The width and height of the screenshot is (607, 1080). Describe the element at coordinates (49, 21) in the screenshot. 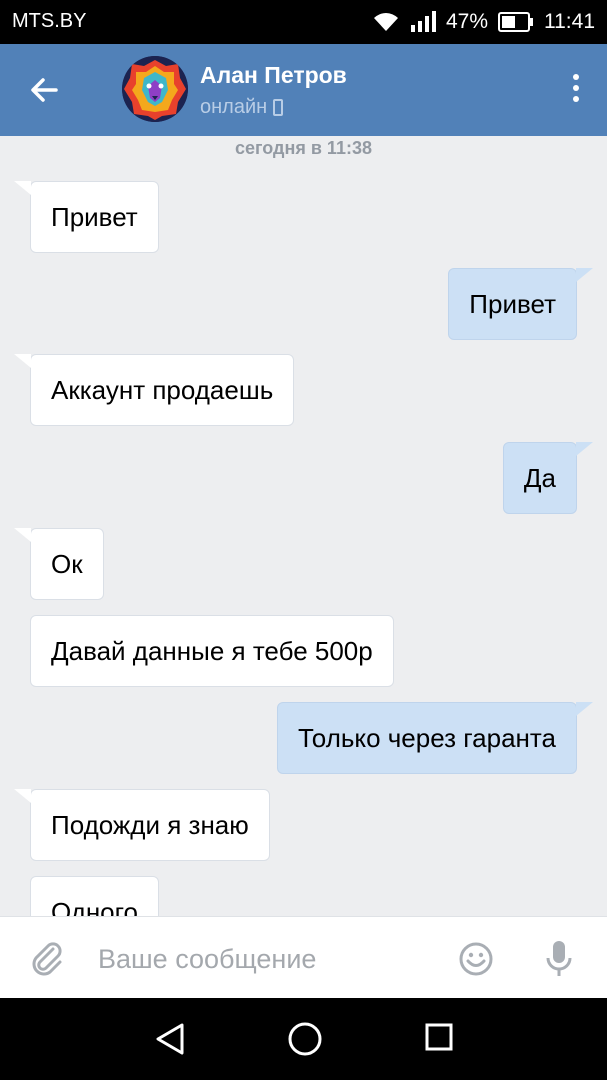

I see `carrier-label: MTS.BY` at that location.